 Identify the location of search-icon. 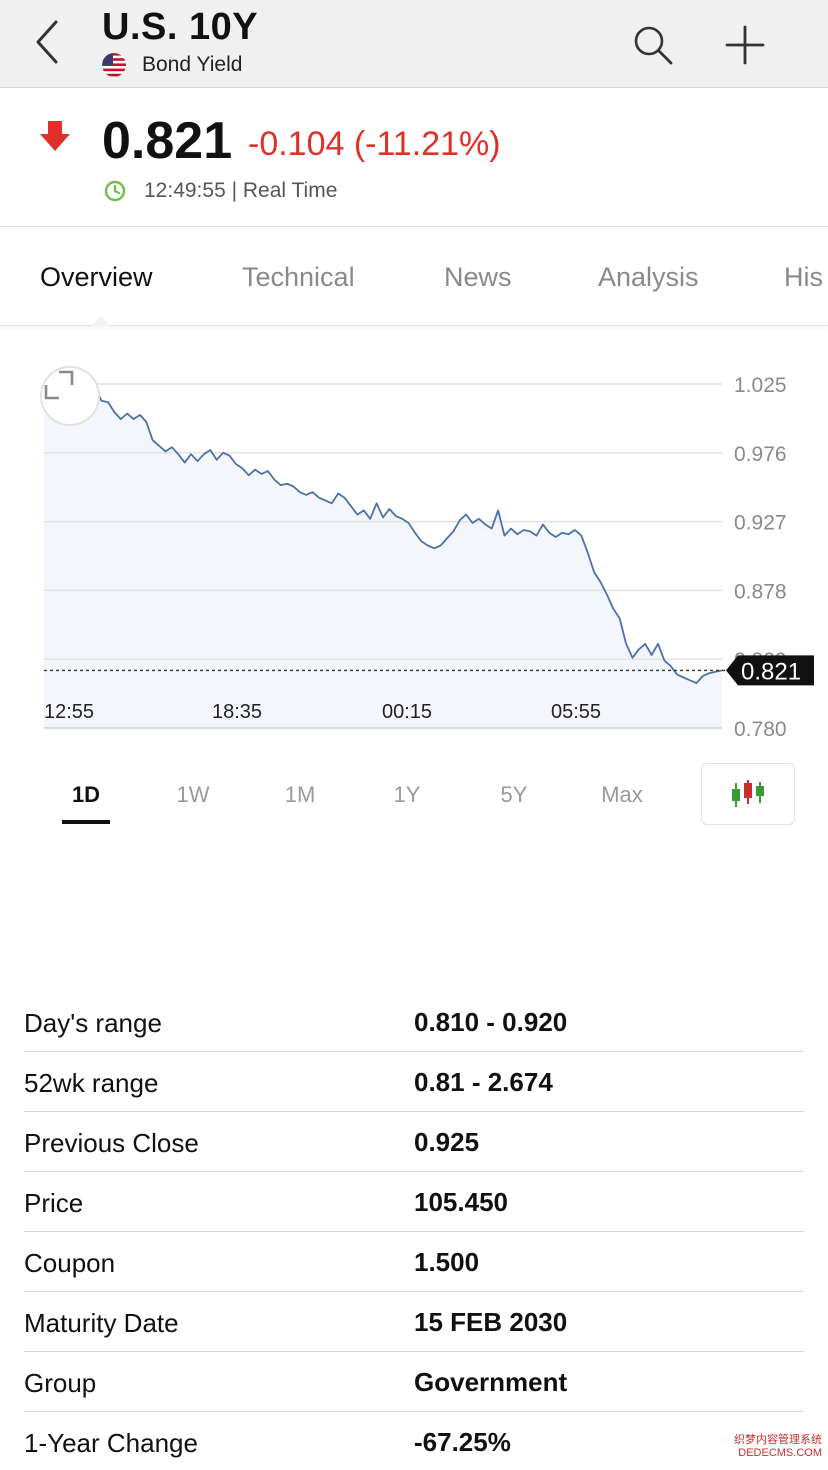
(653, 45).